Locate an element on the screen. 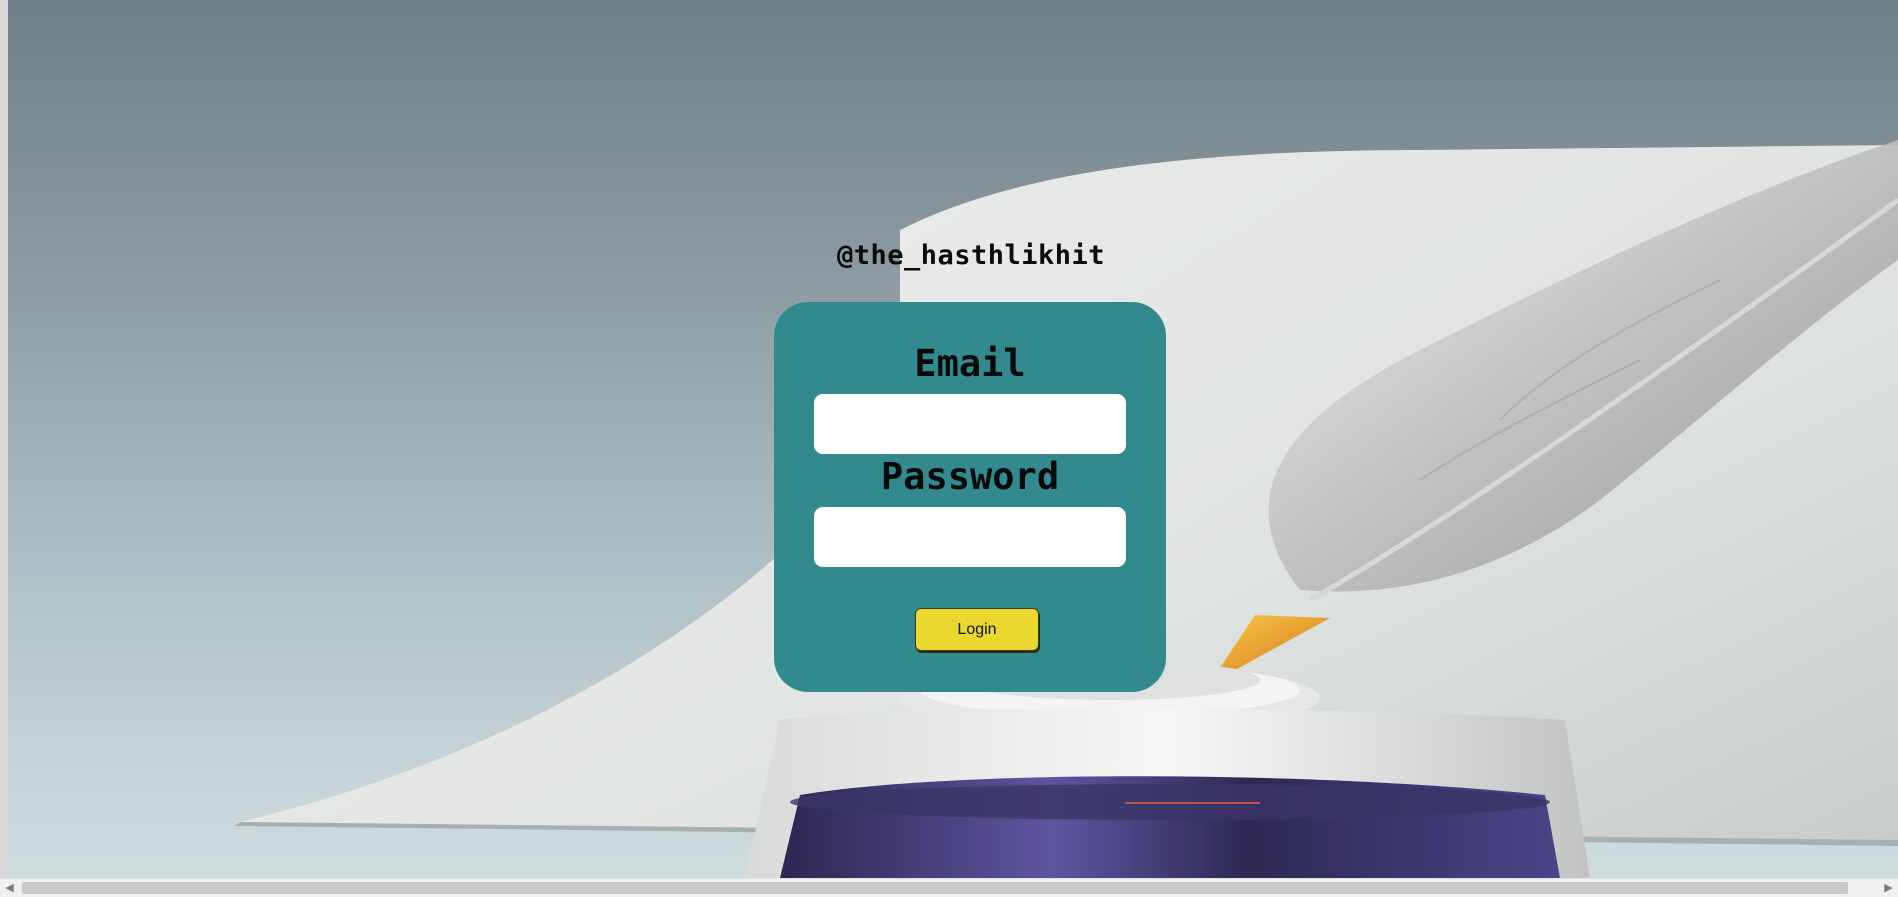  login-card: Email Password Login is located at coordinates (970, 497).